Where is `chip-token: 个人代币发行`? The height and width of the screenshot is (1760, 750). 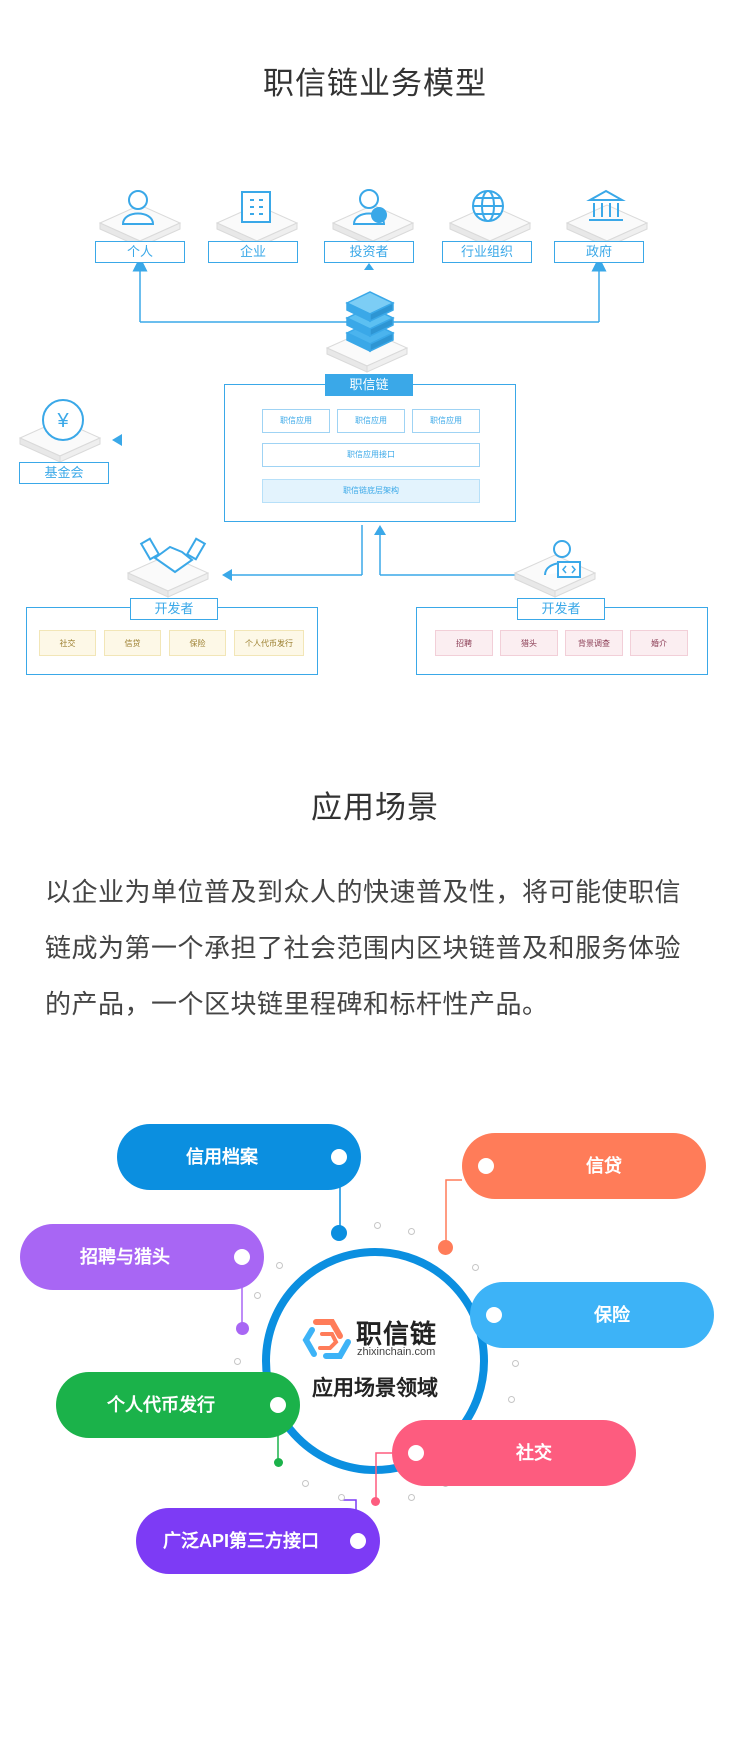 chip-token: 个人代币发行 is located at coordinates (269, 643).